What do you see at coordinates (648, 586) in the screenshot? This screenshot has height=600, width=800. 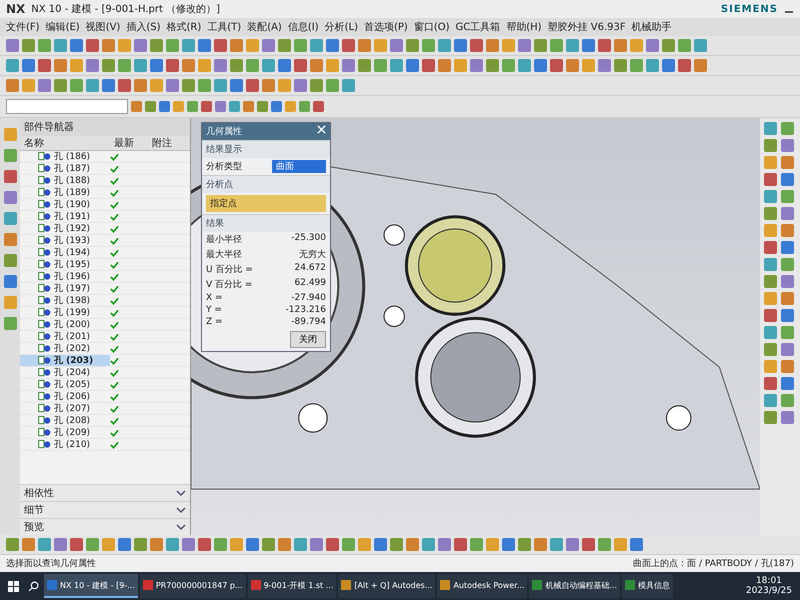 I see `taskbar-app-button: 模具信息` at bounding box center [648, 586].